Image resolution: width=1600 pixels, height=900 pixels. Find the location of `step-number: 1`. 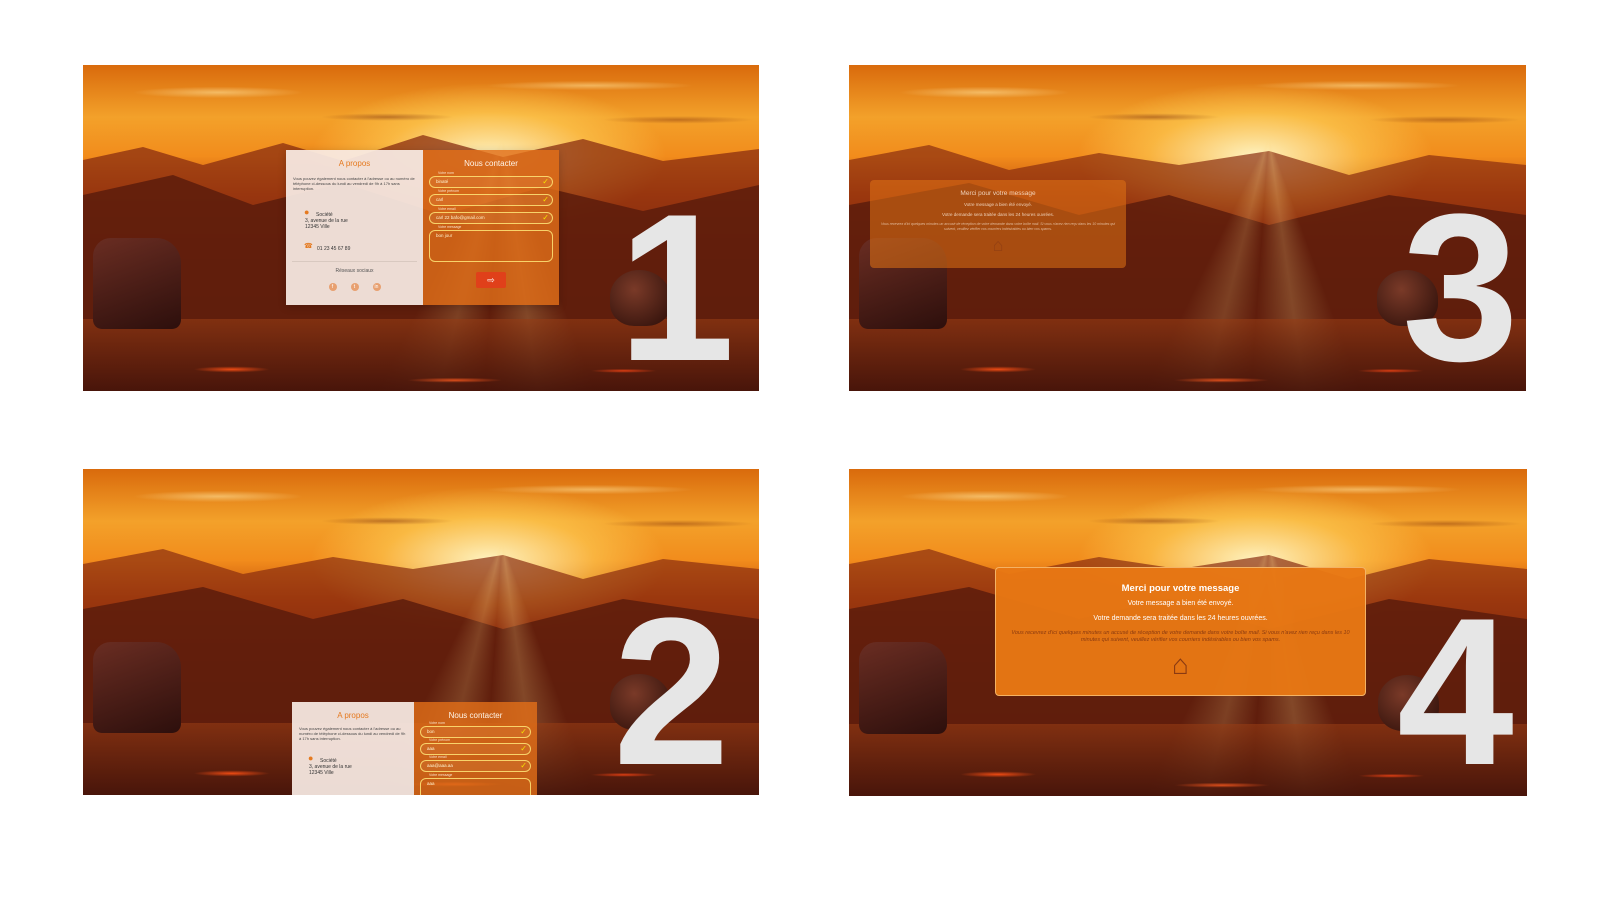

step-number: 1 is located at coordinates (676, 281).